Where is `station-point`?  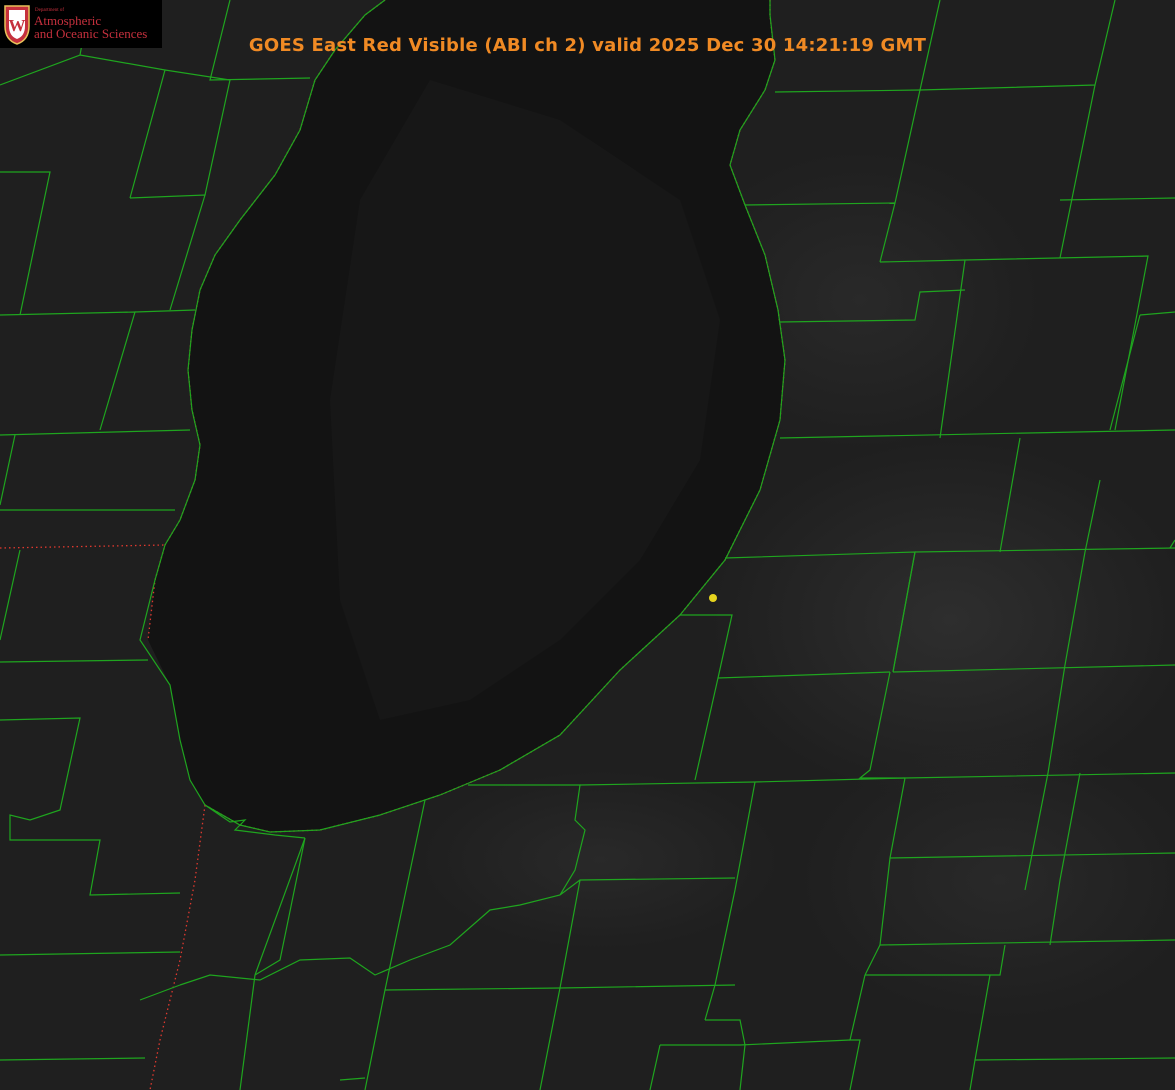
station-point is located at coordinates (713, 598).